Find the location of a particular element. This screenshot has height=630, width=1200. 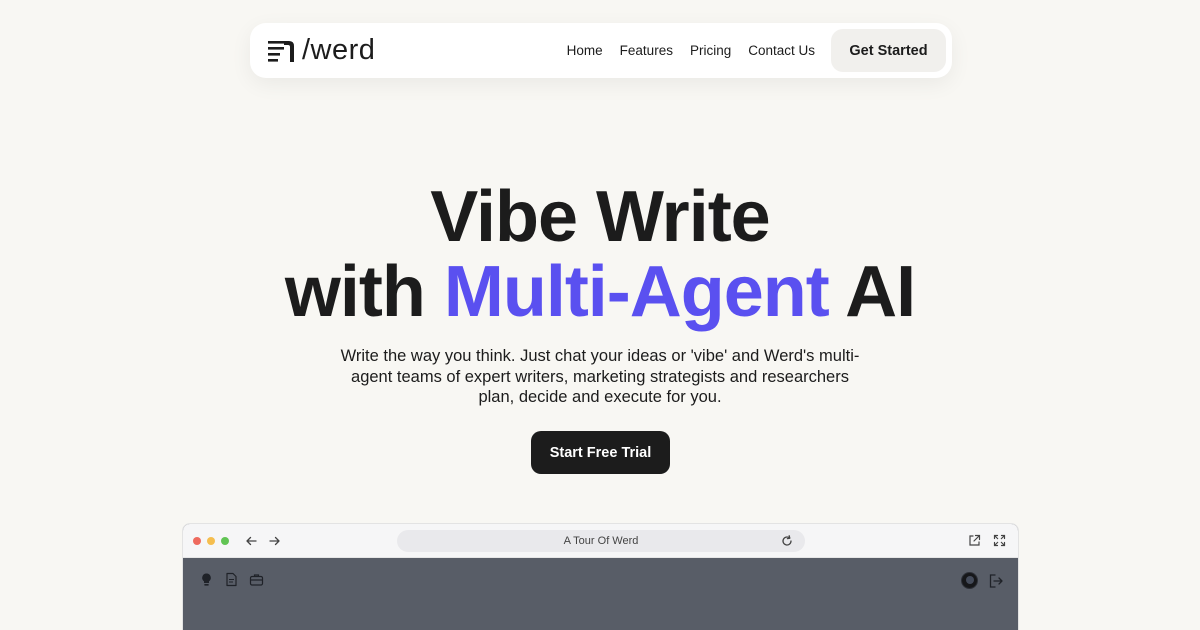

forward-arrow-icon is located at coordinates (275, 541).